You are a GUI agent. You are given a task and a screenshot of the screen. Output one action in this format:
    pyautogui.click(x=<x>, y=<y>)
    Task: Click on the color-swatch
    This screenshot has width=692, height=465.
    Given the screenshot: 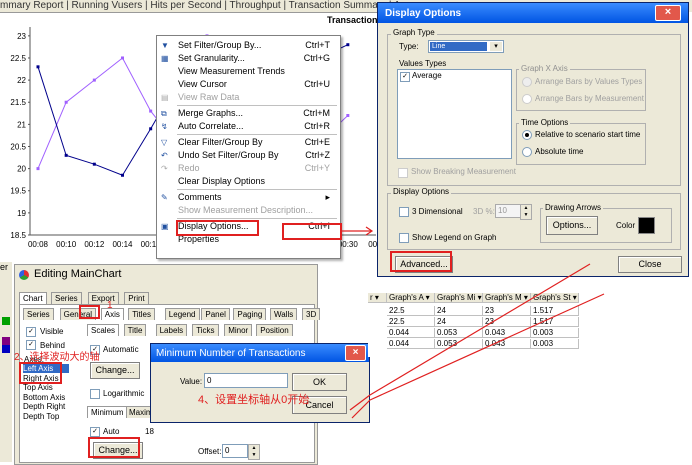 What is the action you would take?
    pyautogui.click(x=646, y=225)
    